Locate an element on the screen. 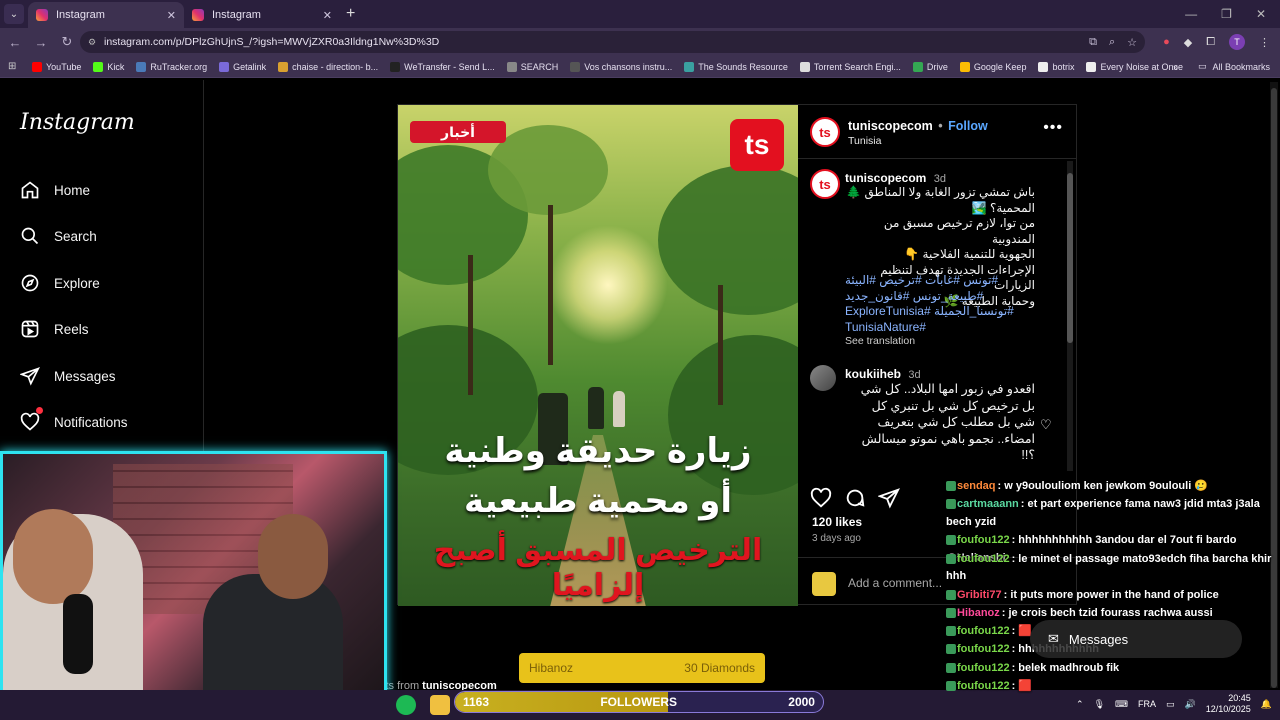  caption-author-name: tuniscopecom is located at coordinates (885, 178).